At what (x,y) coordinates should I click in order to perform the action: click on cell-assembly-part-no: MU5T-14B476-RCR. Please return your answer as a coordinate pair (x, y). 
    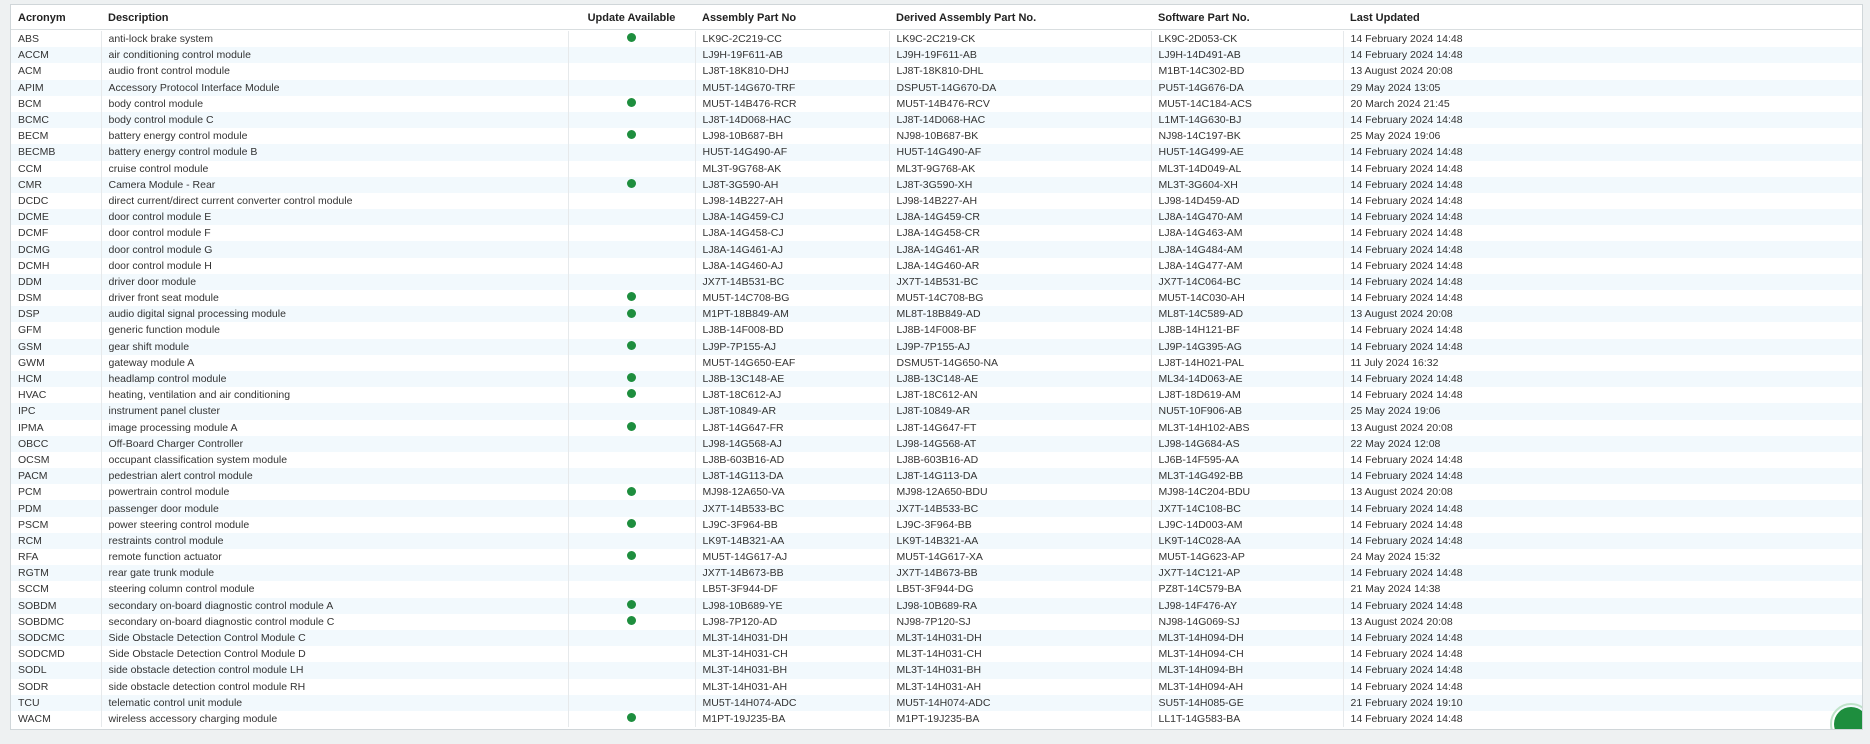
    Looking at the image, I should click on (791, 103).